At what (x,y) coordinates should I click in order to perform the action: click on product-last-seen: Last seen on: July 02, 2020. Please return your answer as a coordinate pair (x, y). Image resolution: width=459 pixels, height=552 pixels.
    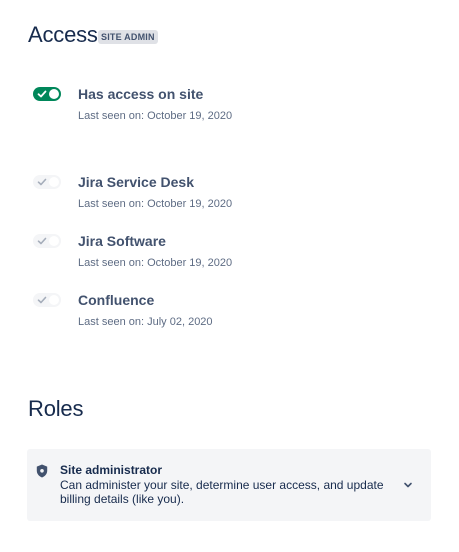
    Looking at the image, I should click on (145, 322).